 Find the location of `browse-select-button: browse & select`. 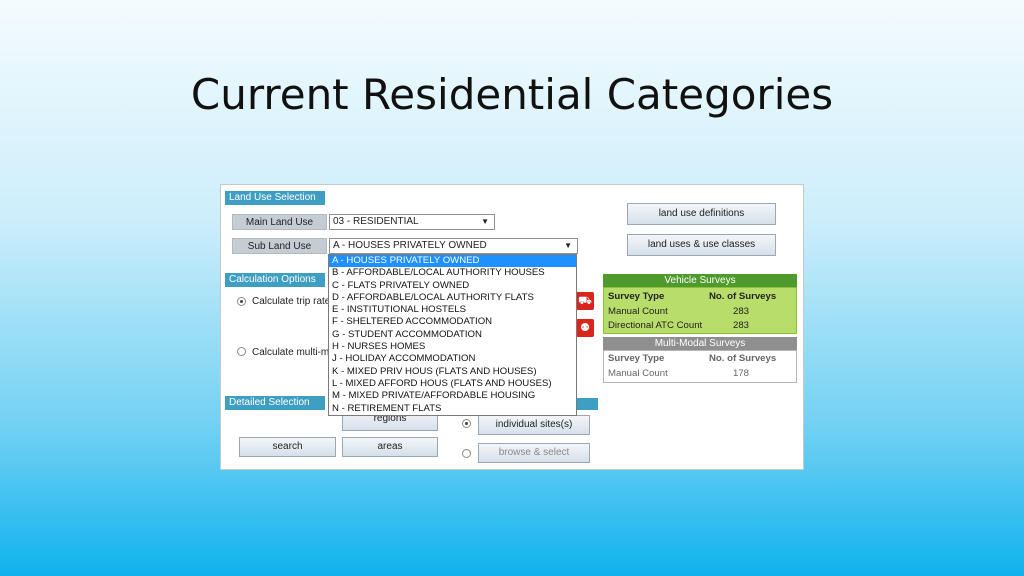

browse-select-button: browse & select is located at coordinates (534, 453).